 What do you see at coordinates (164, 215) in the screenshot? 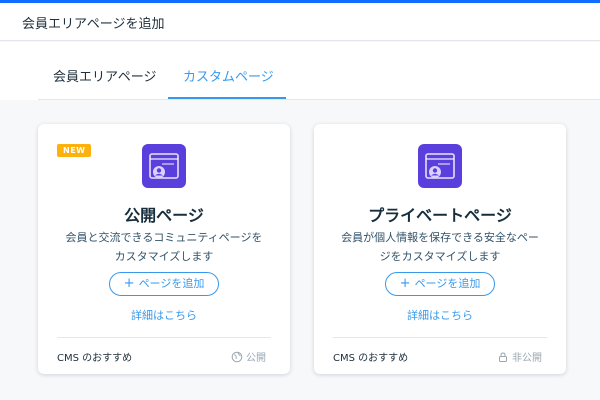
I see `card-title: 公開ページ` at bounding box center [164, 215].